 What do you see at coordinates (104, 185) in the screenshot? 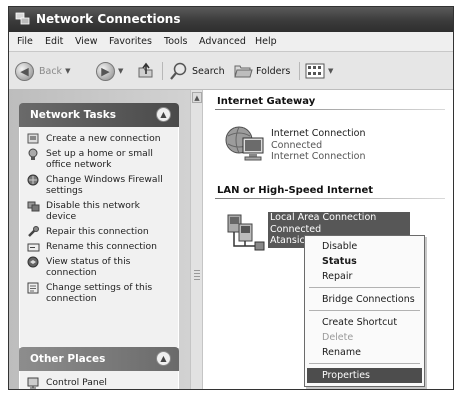
I see `task-label: Change Windows Firewall settings` at bounding box center [104, 185].